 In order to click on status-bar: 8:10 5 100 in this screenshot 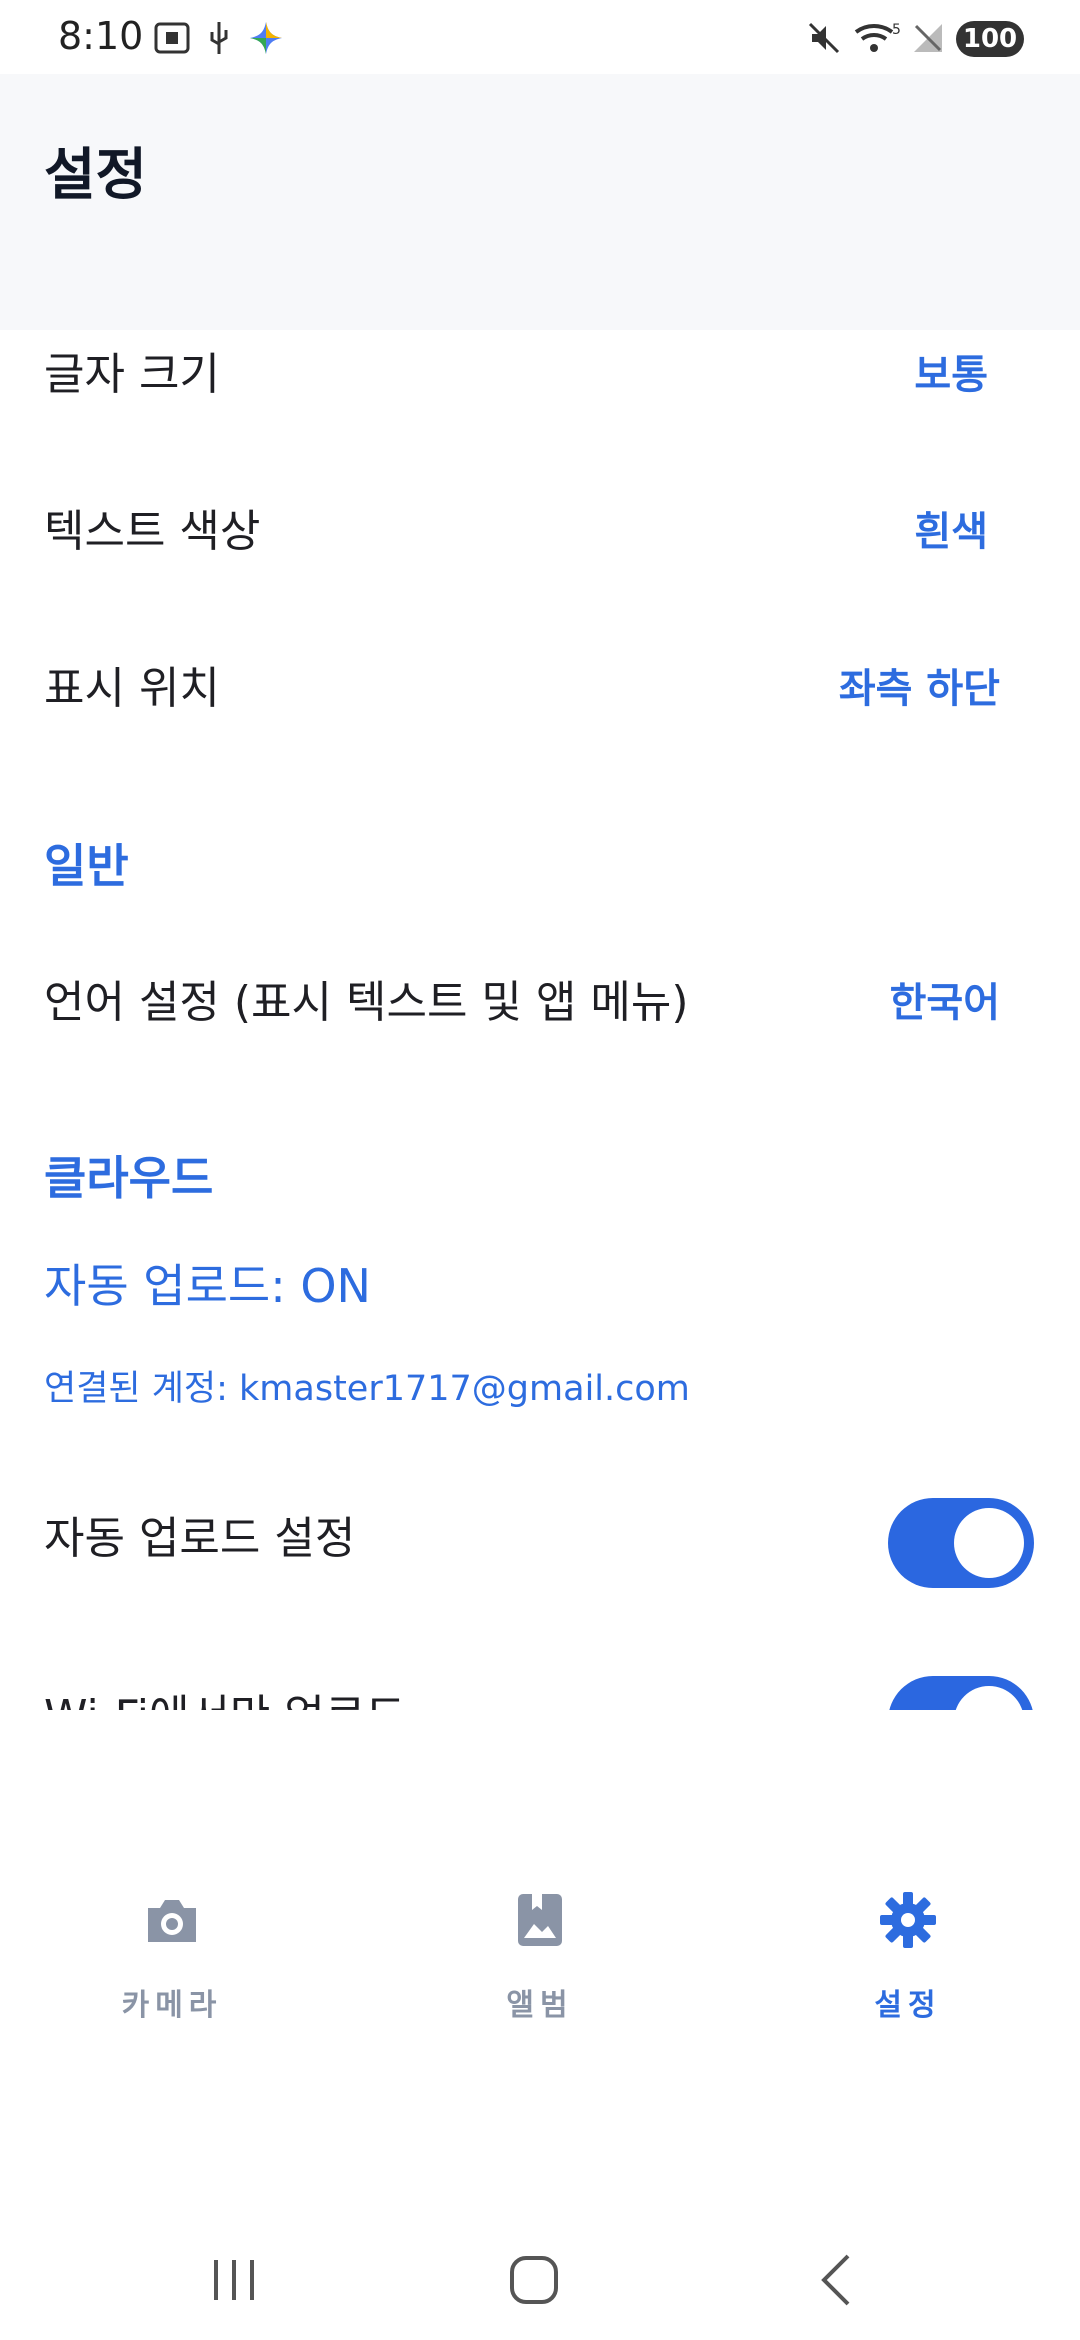, I will do `click(540, 37)`.